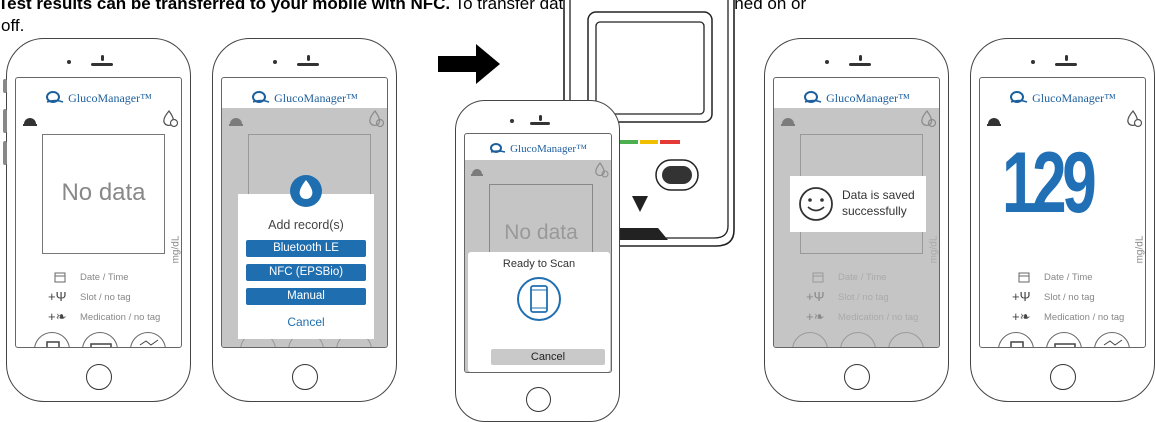 The height and width of the screenshot is (422, 1155). I want to click on document-icon, so click(1017, 344).